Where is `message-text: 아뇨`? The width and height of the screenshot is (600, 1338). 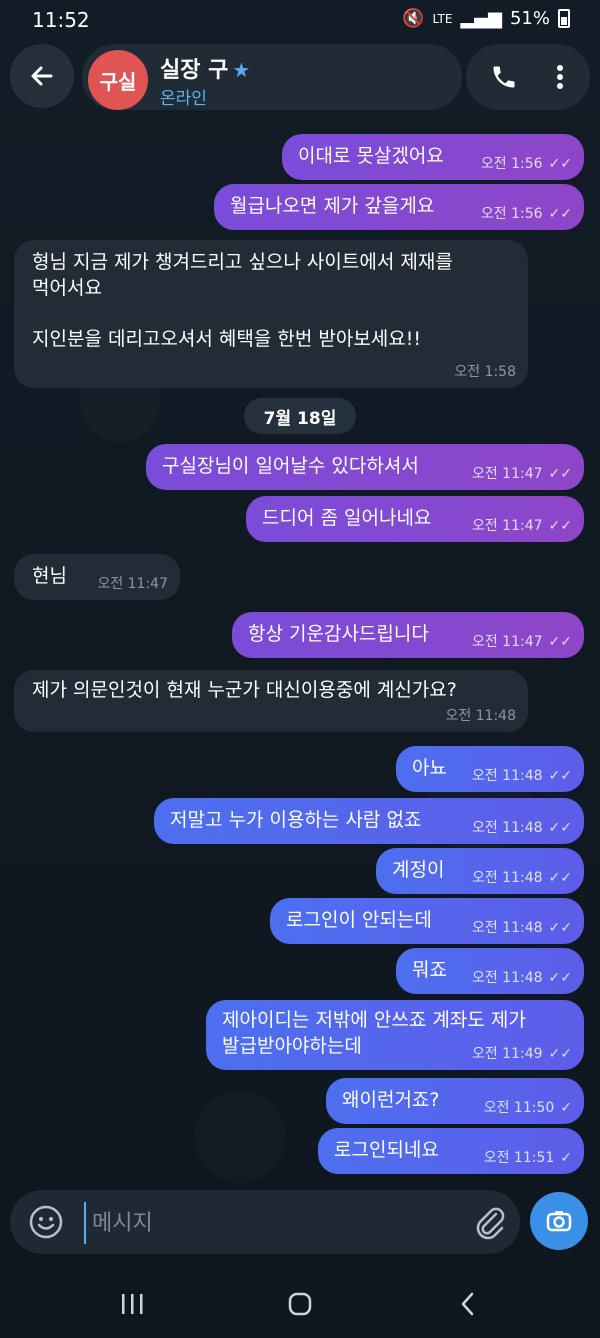 message-text: 아뇨 is located at coordinates (429, 768).